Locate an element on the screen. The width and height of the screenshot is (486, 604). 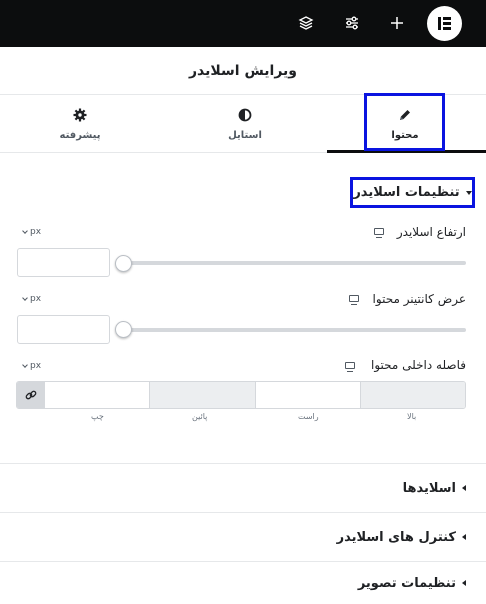
half-circle-icon is located at coordinates (245, 116).